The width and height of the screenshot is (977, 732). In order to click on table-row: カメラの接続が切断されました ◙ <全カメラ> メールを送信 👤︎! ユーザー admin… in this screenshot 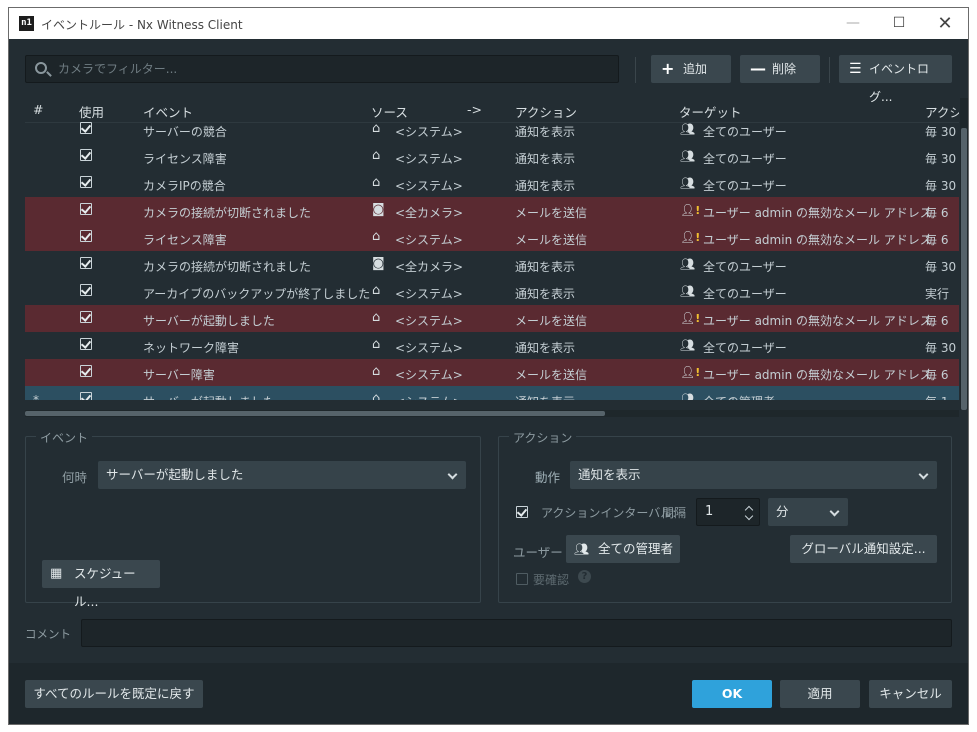, I will do `click(492, 210)`.